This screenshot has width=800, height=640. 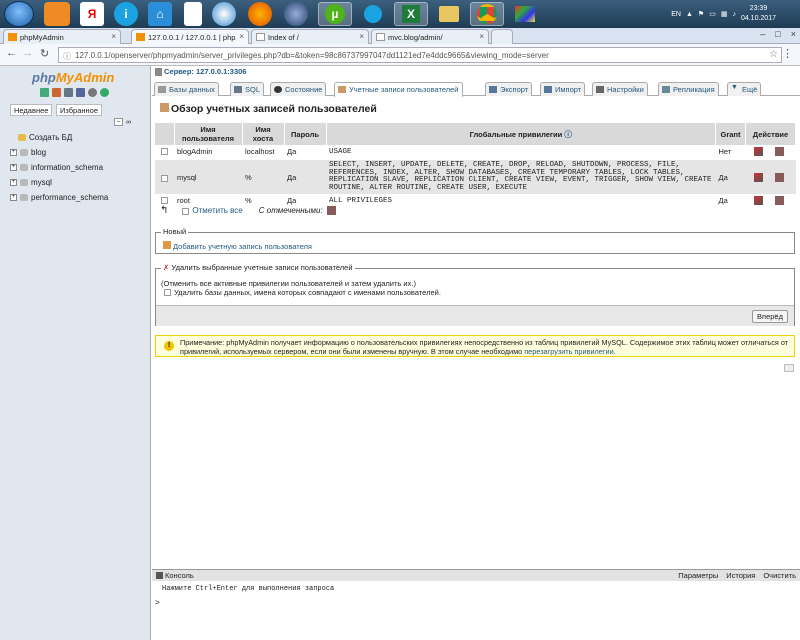 What do you see at coordinates (31, 110) in the screenshot?
I see `recent-button: Недавнее` at bounding box center [31, 110].